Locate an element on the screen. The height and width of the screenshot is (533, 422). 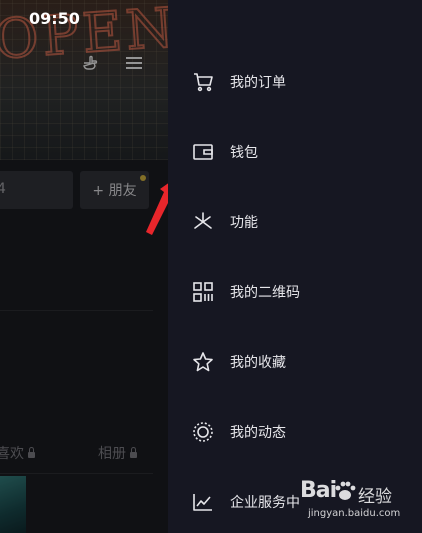
menu-label: 我的动态 is located at coordinates (258, 433).